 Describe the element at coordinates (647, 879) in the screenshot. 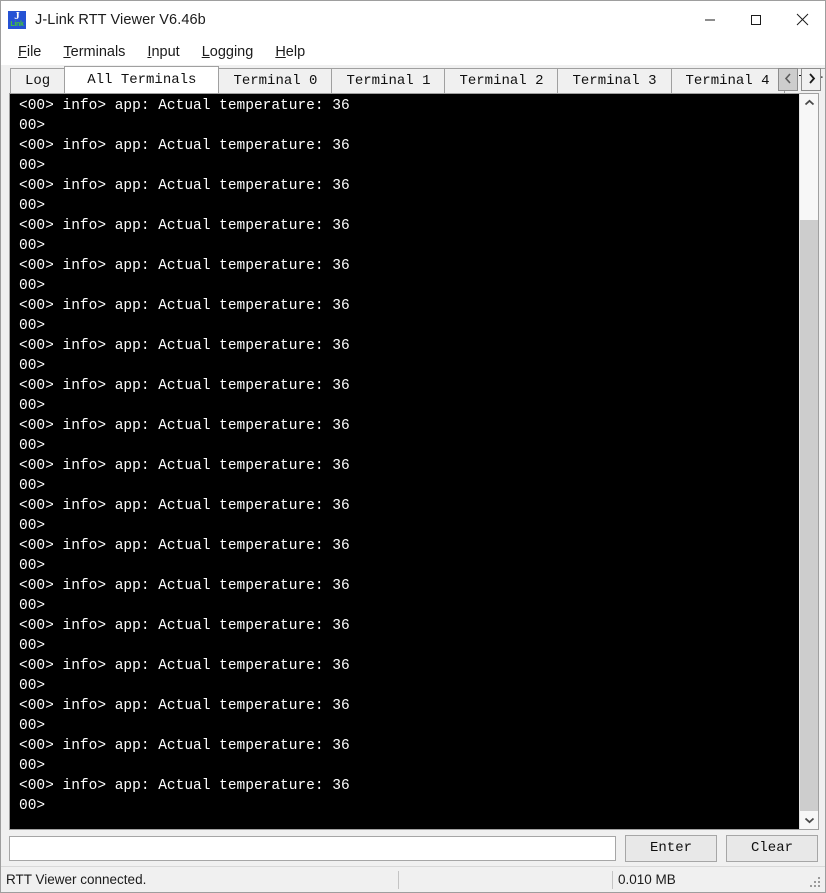

I see `status-data-size: 0.010 MB` at that location.